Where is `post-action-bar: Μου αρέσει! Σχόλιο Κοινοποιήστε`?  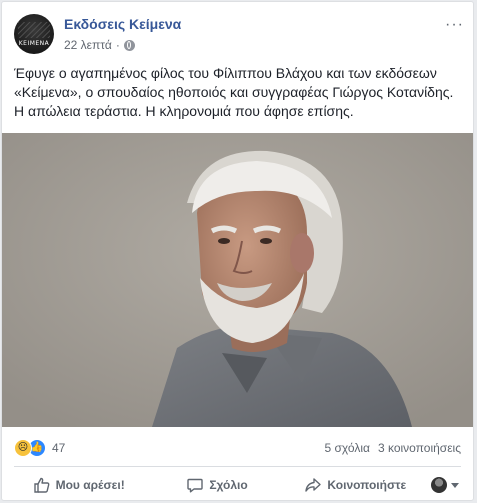 post-action-bar: Μου αρέσει! Σχόλιο Κοινοποιήστε is located at coordinates (237, 485).